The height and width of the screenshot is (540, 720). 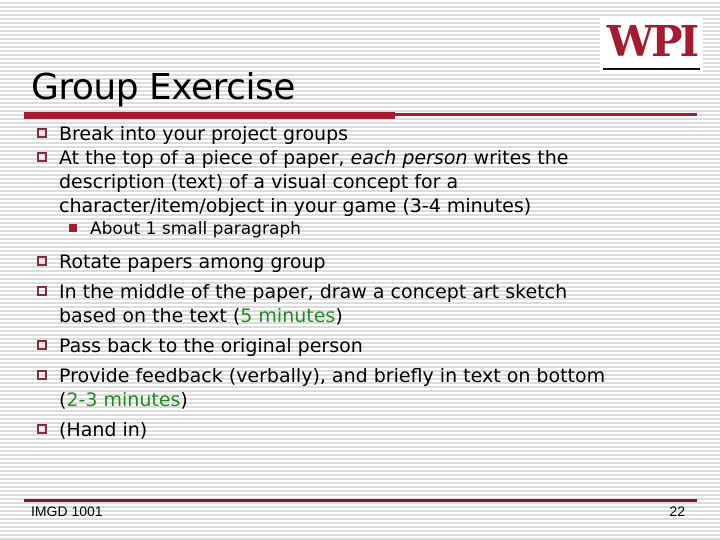 What do you see at coordinates (377, 316) in the screenshot?
I see `bullet-text-line: based on the text (5 minutes)` at bounding box center [377, 316].